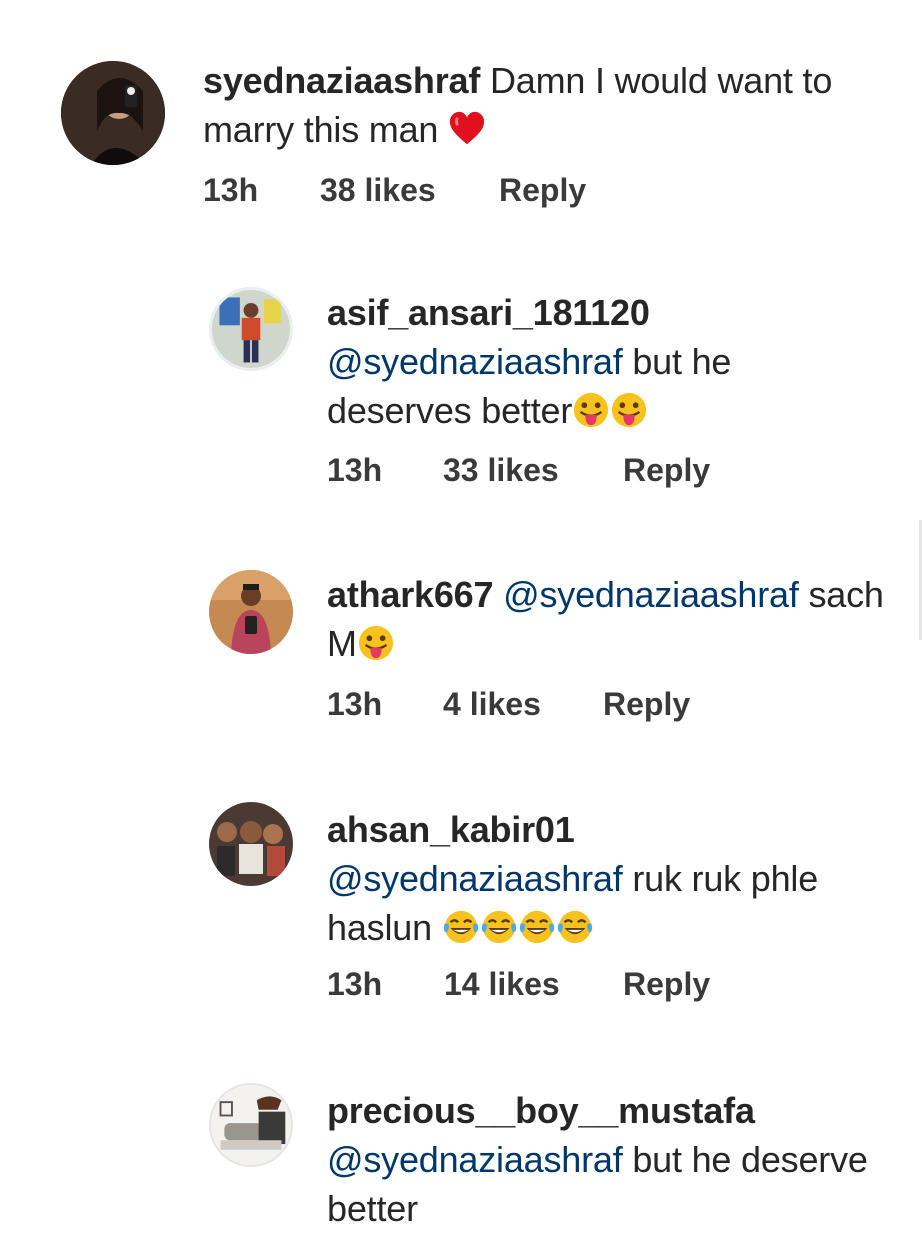 The image size is (922, 1233). Describe the element at coordinates (577, 706) in the screenshot. I see `comment-meta: 13h 4 likes Reply` at that location.